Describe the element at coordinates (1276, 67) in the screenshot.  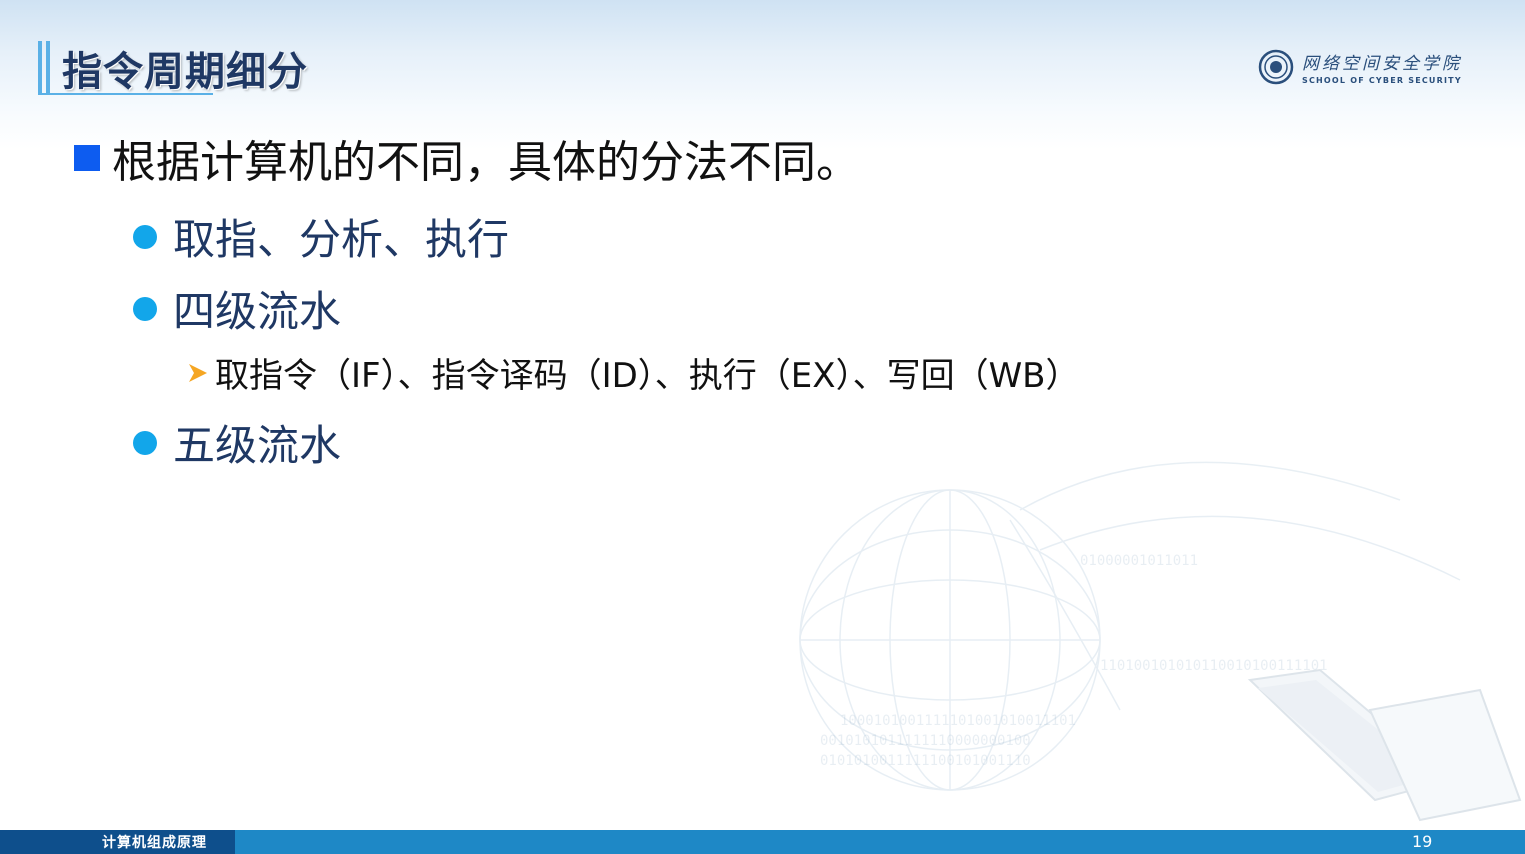
I see `school-seal-icon` at that location.